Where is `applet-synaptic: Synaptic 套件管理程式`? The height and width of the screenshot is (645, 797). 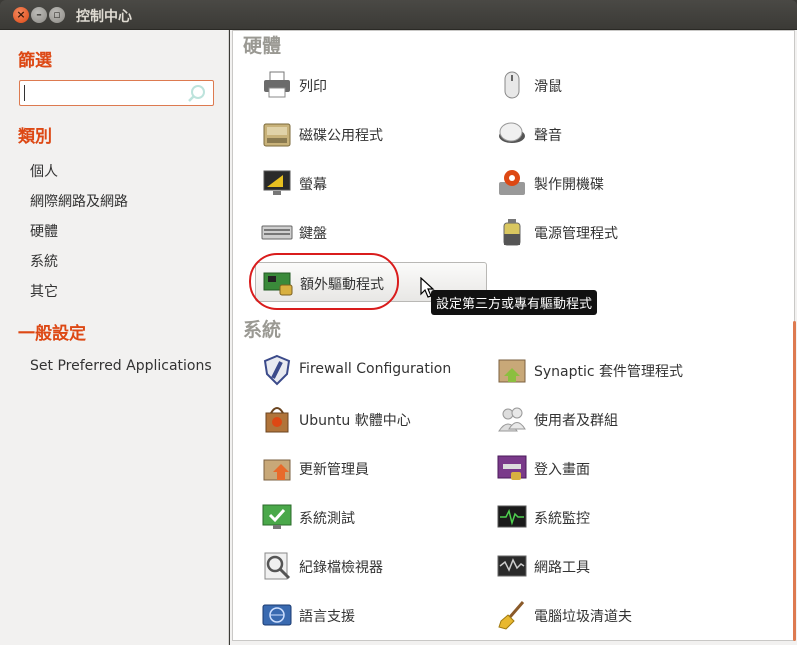
applet-synaptic: Synaptic 套件管理程式 is located at coordinates (601, 370).